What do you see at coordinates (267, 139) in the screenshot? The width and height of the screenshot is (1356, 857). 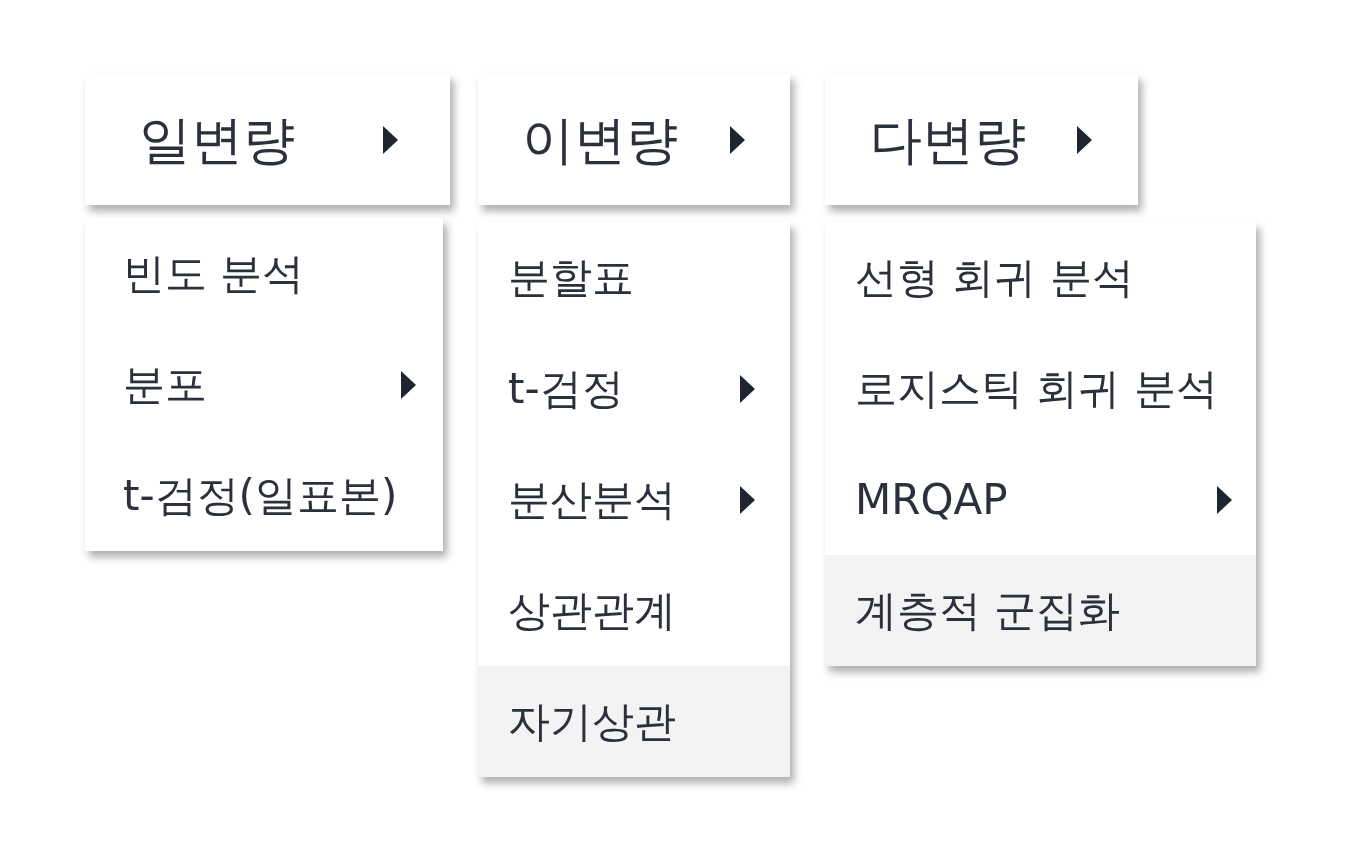 I see `menu-button: 일변량` at bounding box center [267, 139].